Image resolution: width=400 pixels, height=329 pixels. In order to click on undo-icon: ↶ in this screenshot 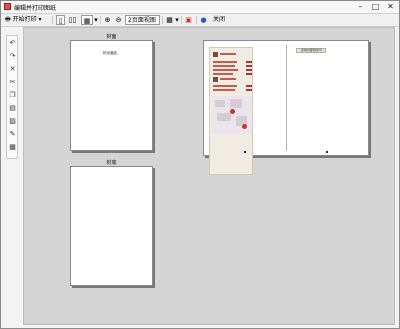, I will do `click(12, 43)`.